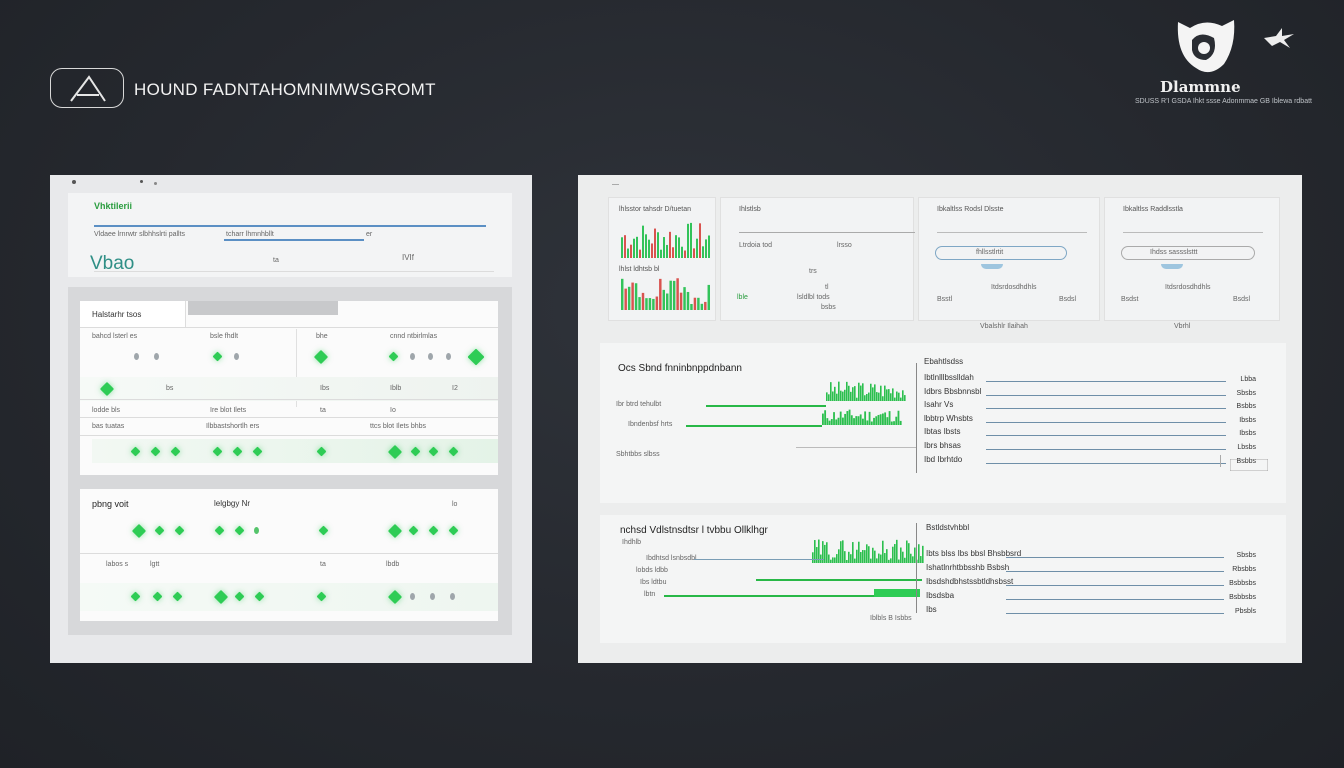 Image resolution: width=1344 pixels, height=768 pixels. Describe the element at coordinates (1249, 465) in the screenshot. I see `mini-histogram` at that location.